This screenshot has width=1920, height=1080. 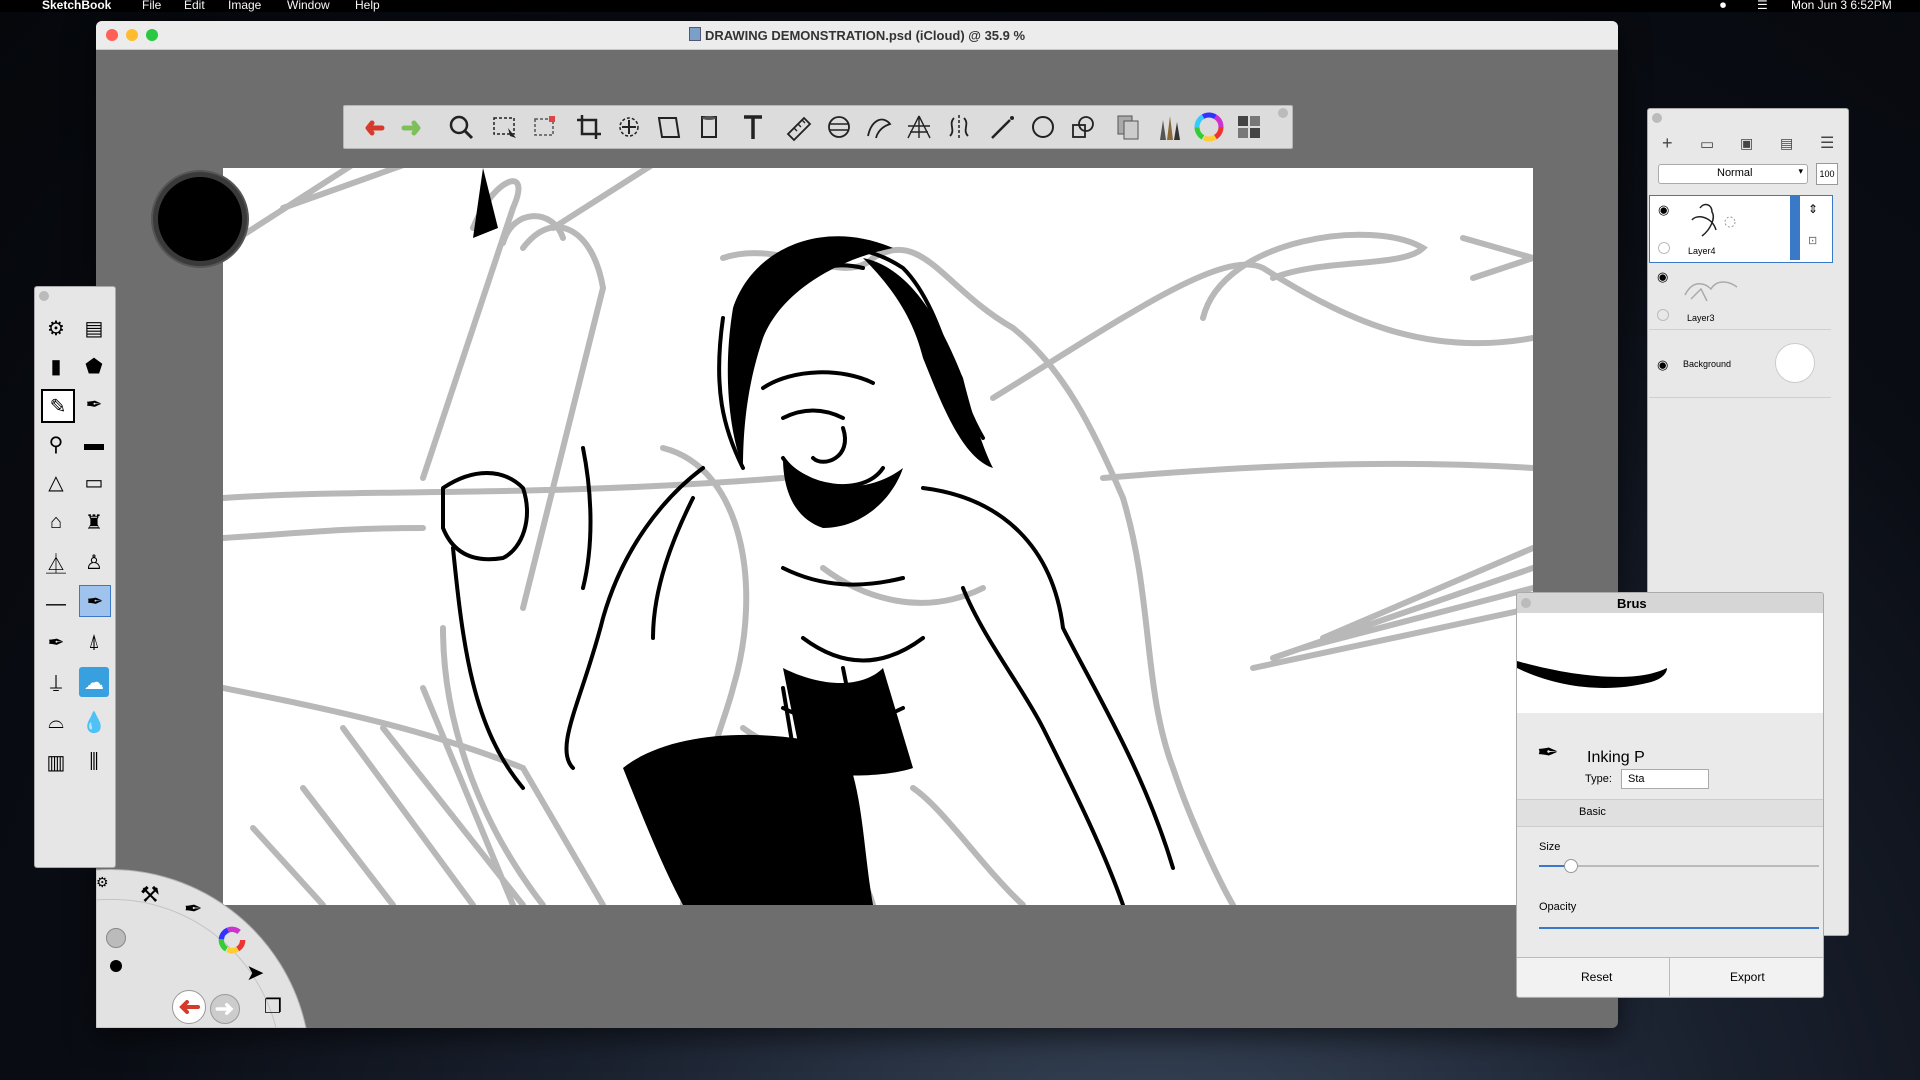 I want to click on curve-guide-icon, so click(x=879, y=127).